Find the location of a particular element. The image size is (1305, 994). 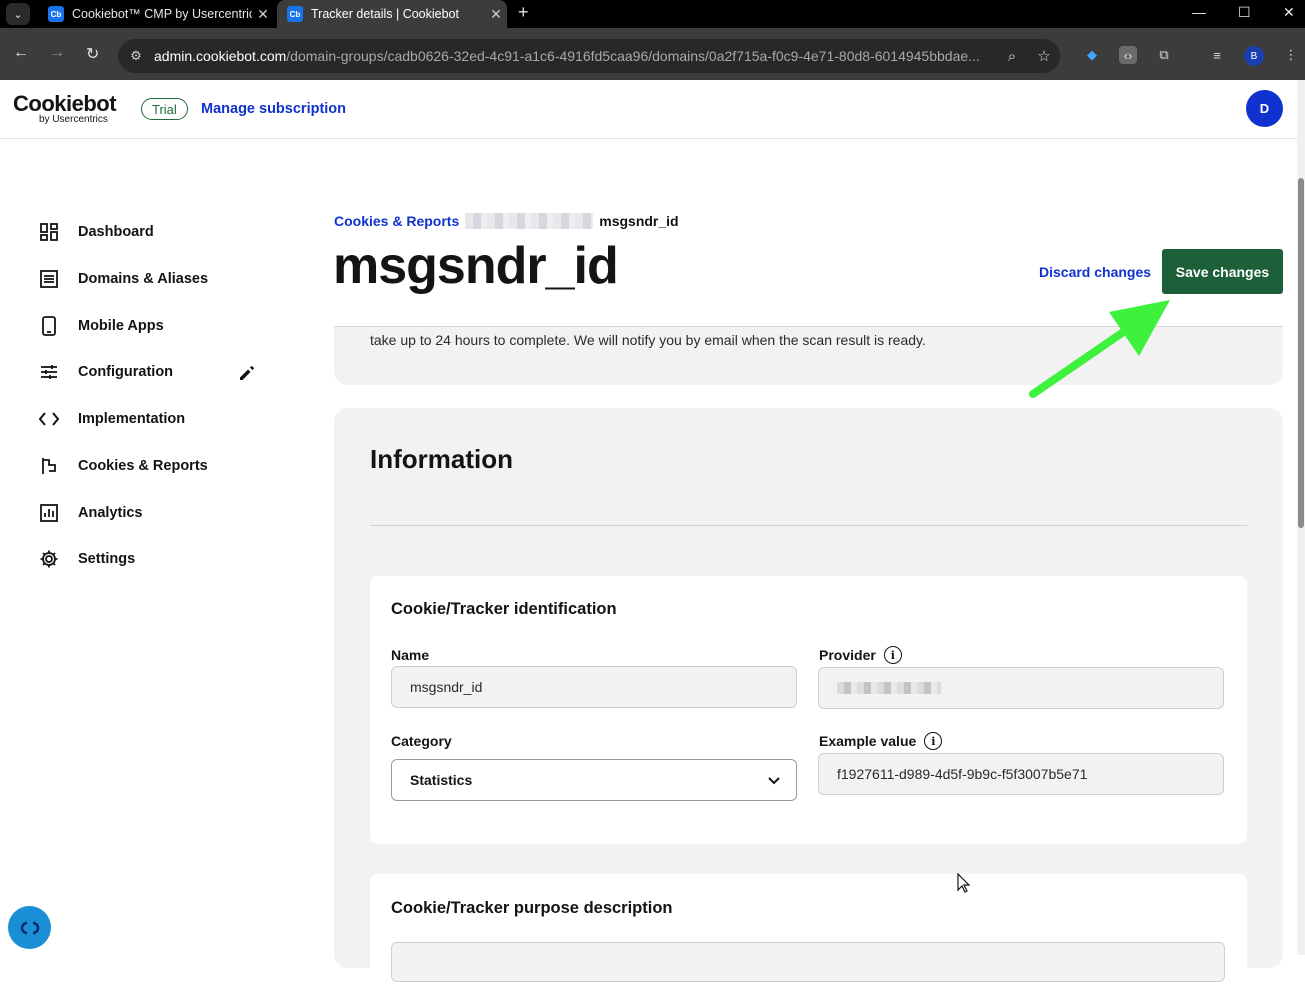

sidebar-item-configuration: Configuration is located at coordinates (153, 372).